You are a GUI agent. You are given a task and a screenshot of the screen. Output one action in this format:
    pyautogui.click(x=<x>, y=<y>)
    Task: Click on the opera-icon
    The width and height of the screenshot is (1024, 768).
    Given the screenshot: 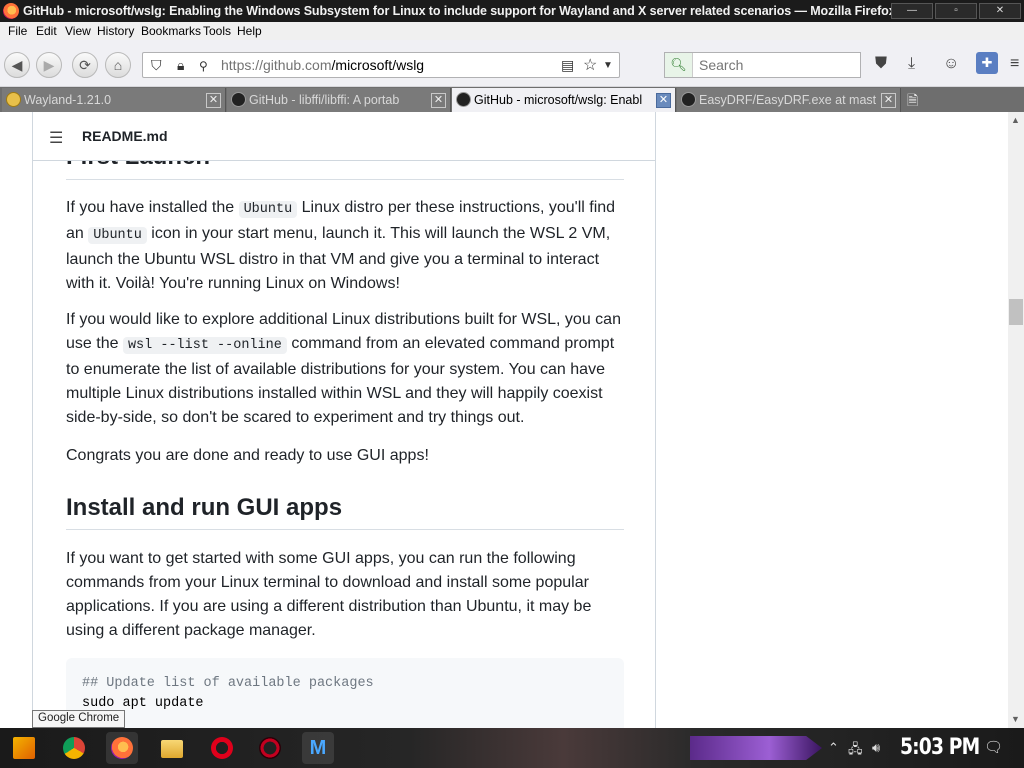 What is the action you would take?
    pyautogui.click(x=222, y=748)
    